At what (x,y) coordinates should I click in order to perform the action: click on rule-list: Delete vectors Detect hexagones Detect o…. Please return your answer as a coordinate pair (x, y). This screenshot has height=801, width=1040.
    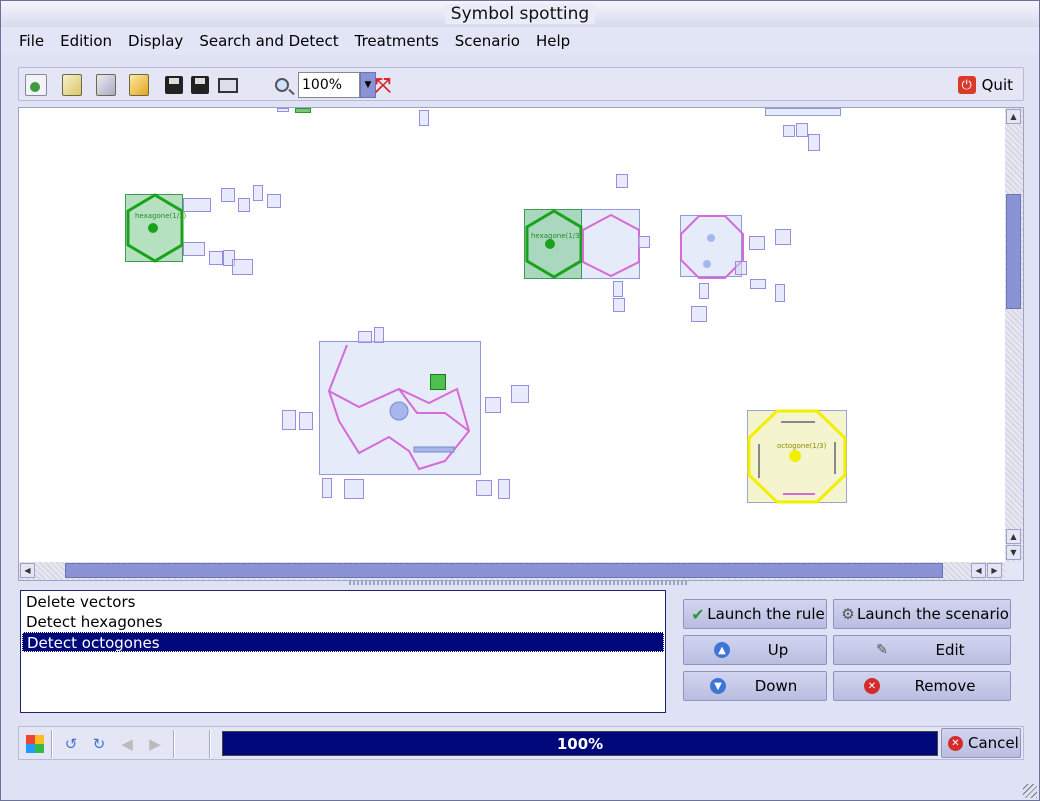
    Looking at the image, I should click on (343, 651).